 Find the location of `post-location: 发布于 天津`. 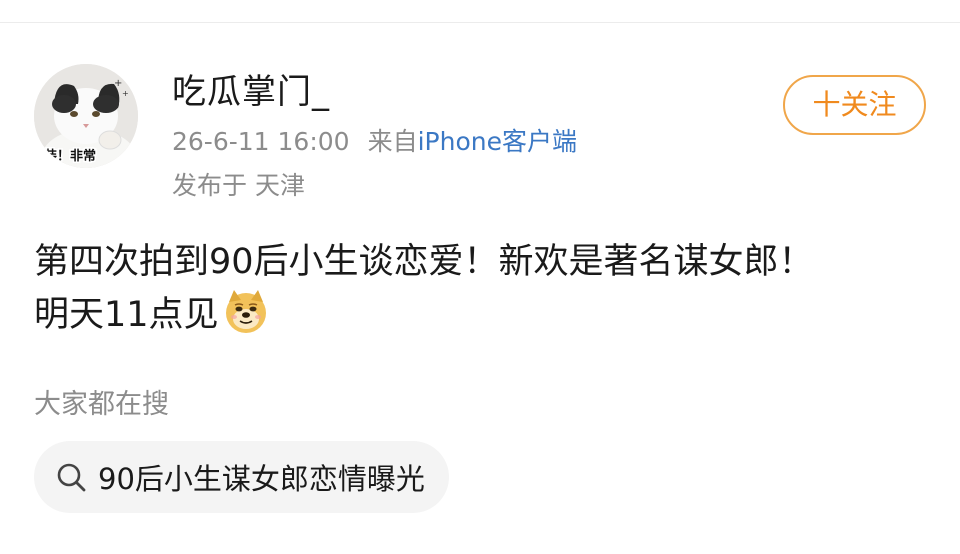

post-location: 发布于 天津 is located at coordinates (238, 185).